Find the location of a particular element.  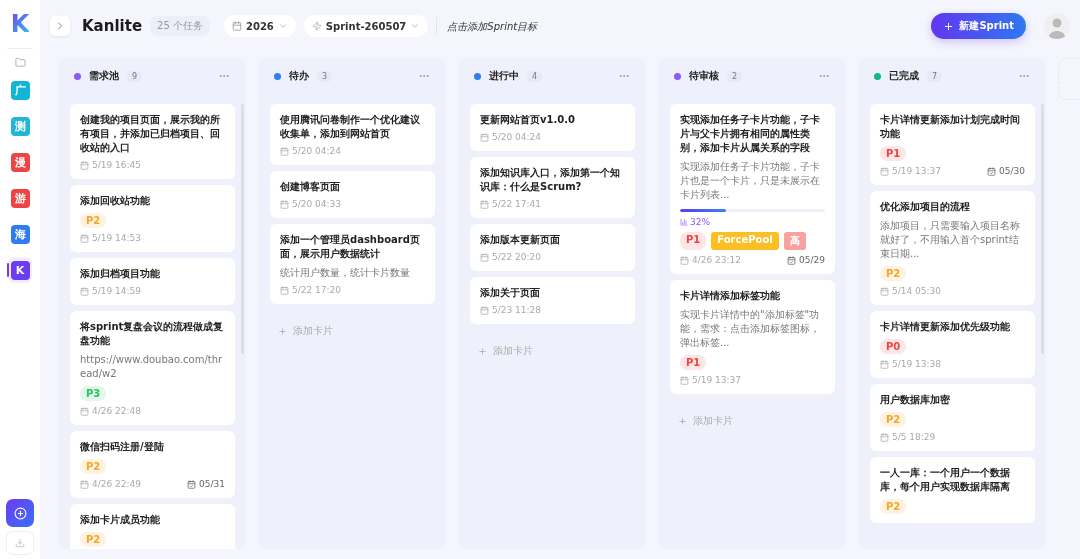

card-description: https://www.doubao.com/thread/w2 is located at coordinates (152, 367).